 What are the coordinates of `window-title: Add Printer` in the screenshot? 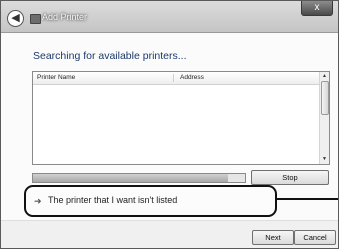 It's located at (65, 17).